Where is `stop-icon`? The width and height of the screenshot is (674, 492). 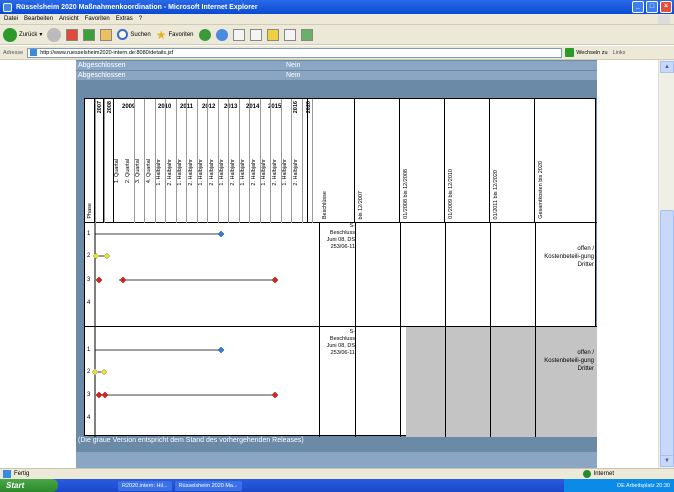 stop-icon is located at coordinates (72, 34).